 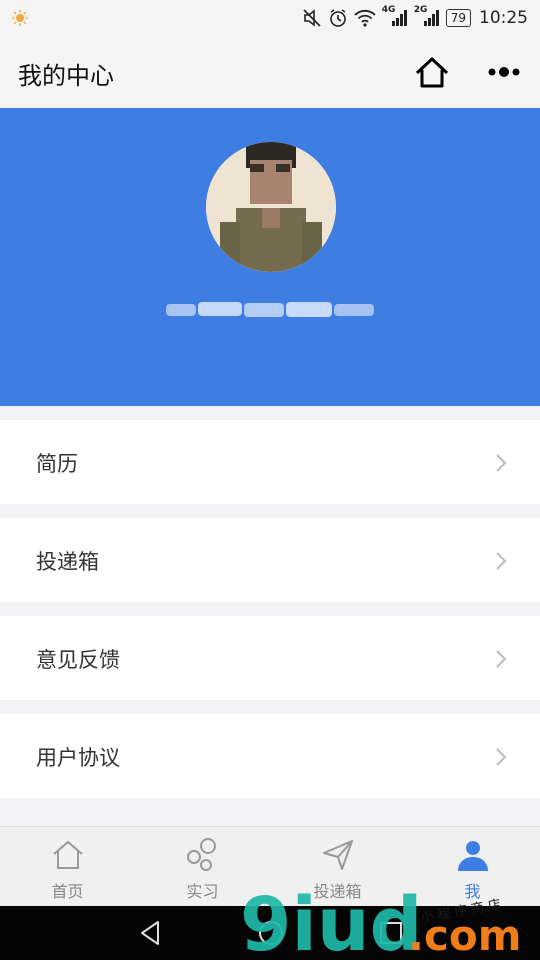 I want to click on menu-item-label: 投递箱, so click(x=67, y=562).